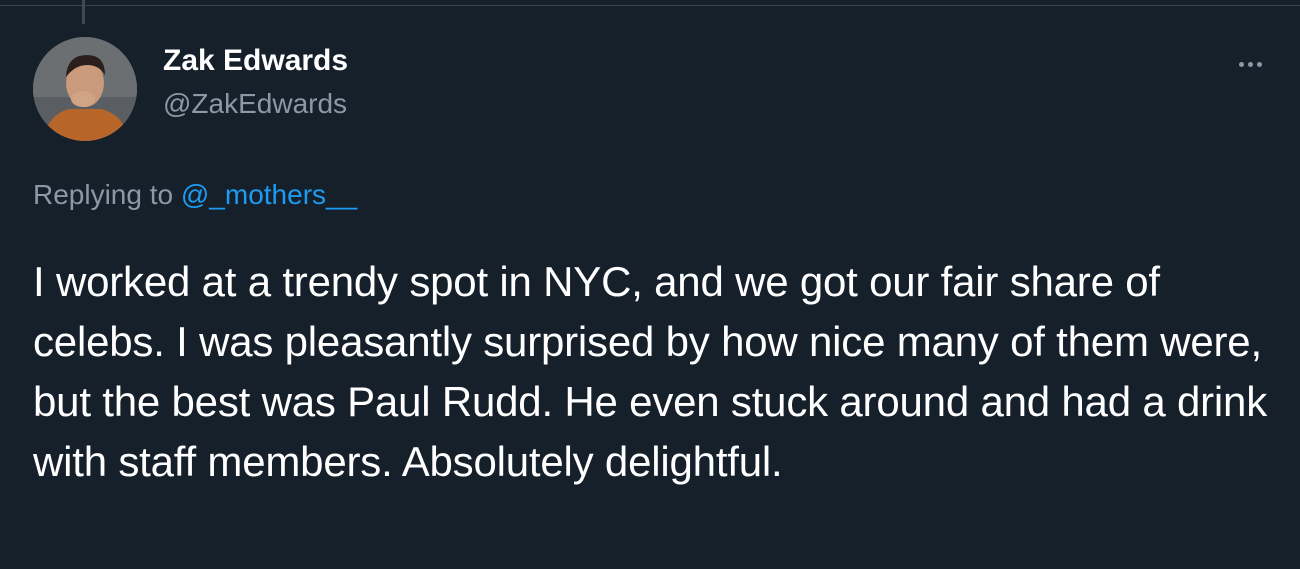  What do you see at coordinates (83, 12) in the screenshot?
I see `thread-connector-line` at bounding box center [83, 12].